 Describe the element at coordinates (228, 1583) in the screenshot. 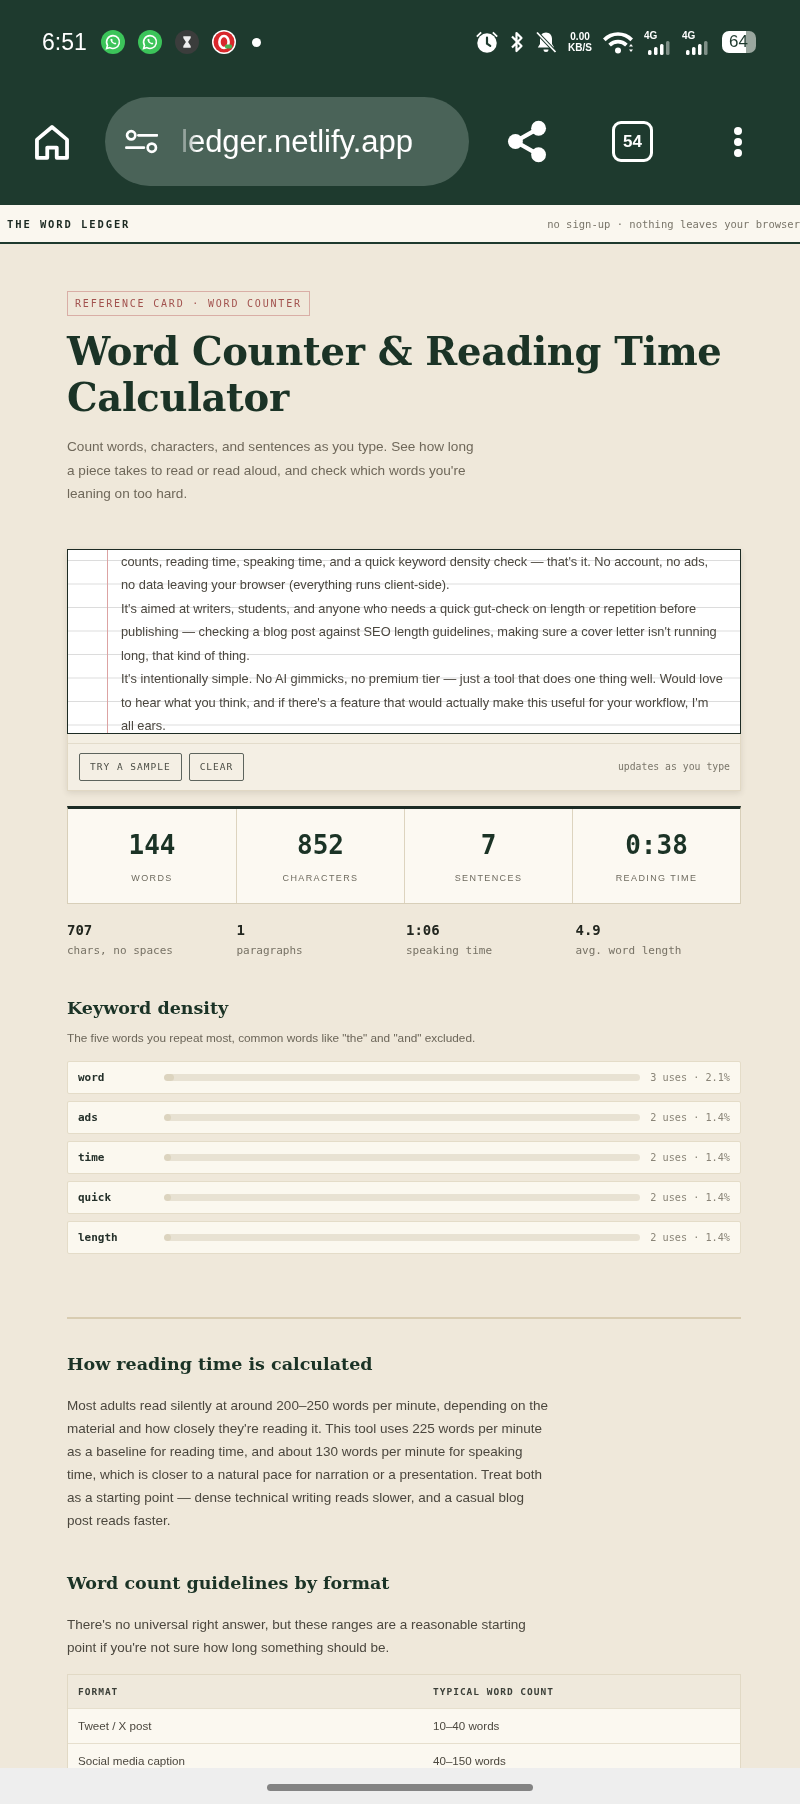

I see `section-heading: Word count guidelines by format` at that location.